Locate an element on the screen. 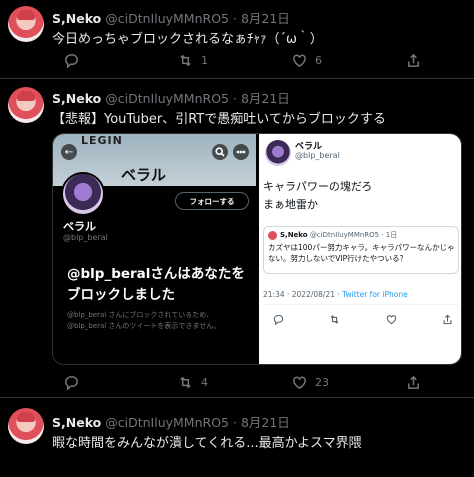 The width and height of the screenshot is (474, 477). retweet-count: 4 is located at coordinates (204, 382).